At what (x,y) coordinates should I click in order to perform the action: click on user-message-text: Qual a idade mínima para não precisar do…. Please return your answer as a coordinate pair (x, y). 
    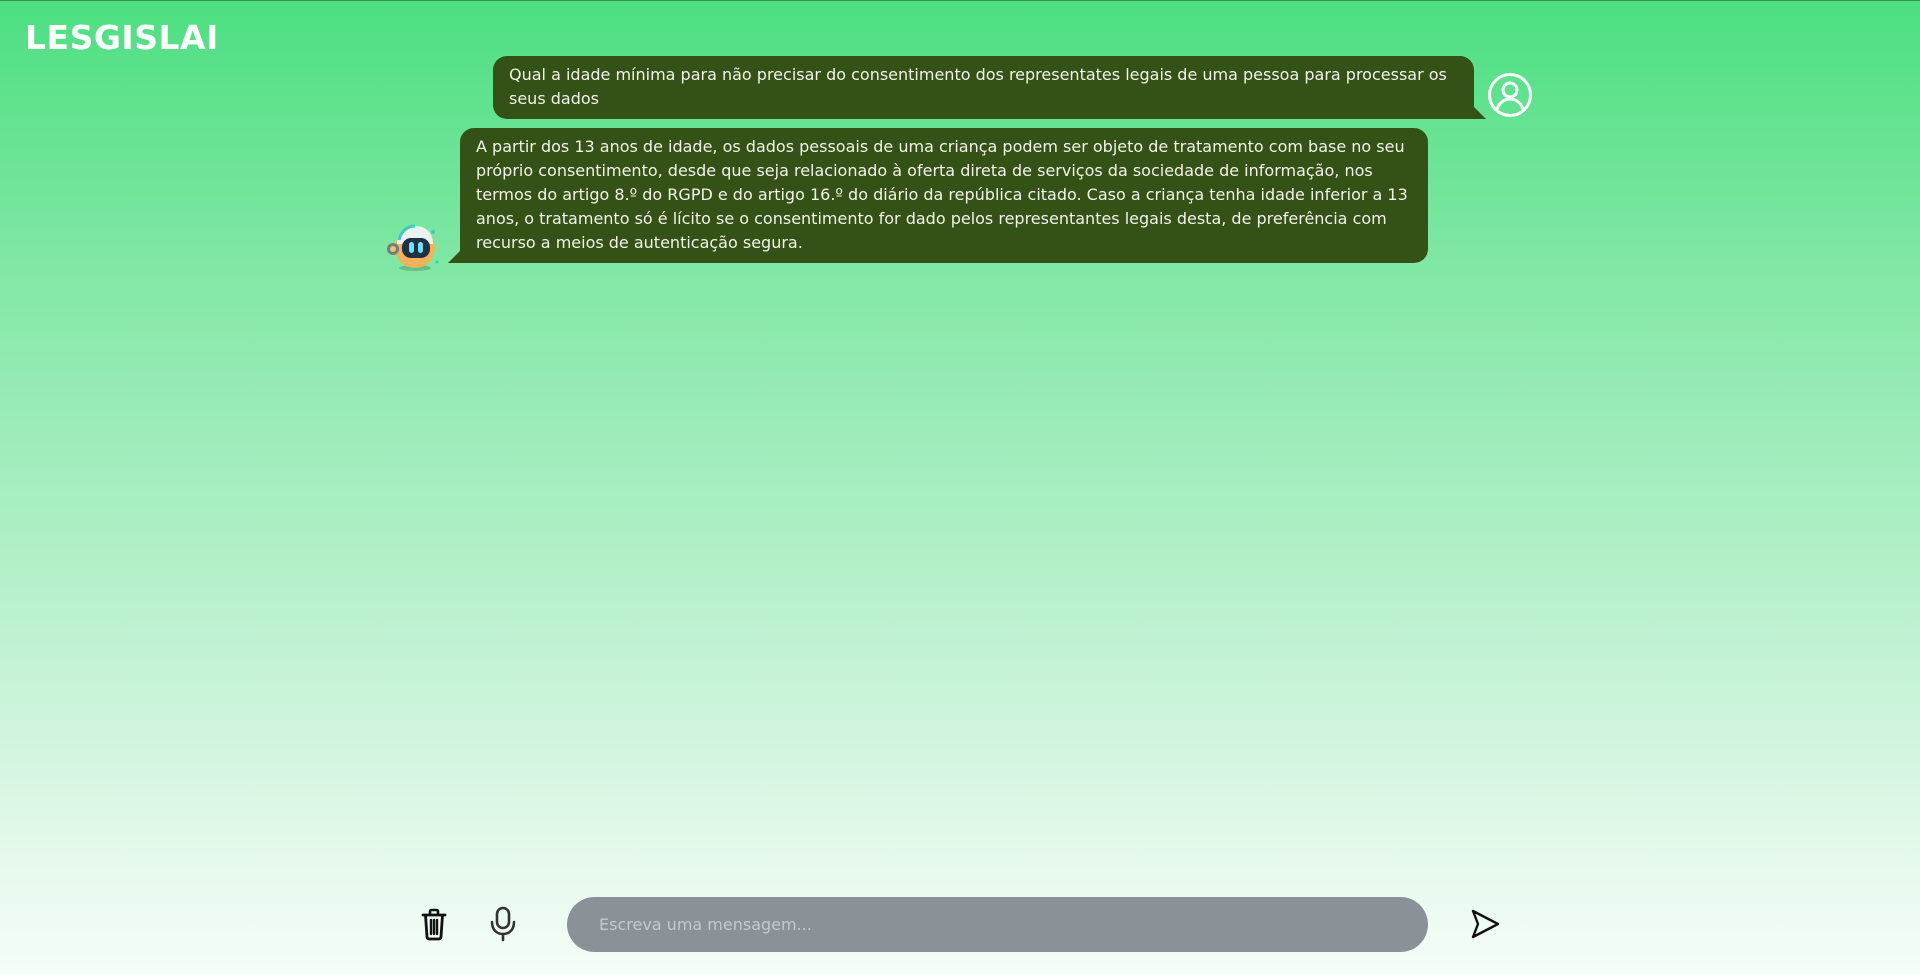
    Looking at the image, I should click on (978, 86).